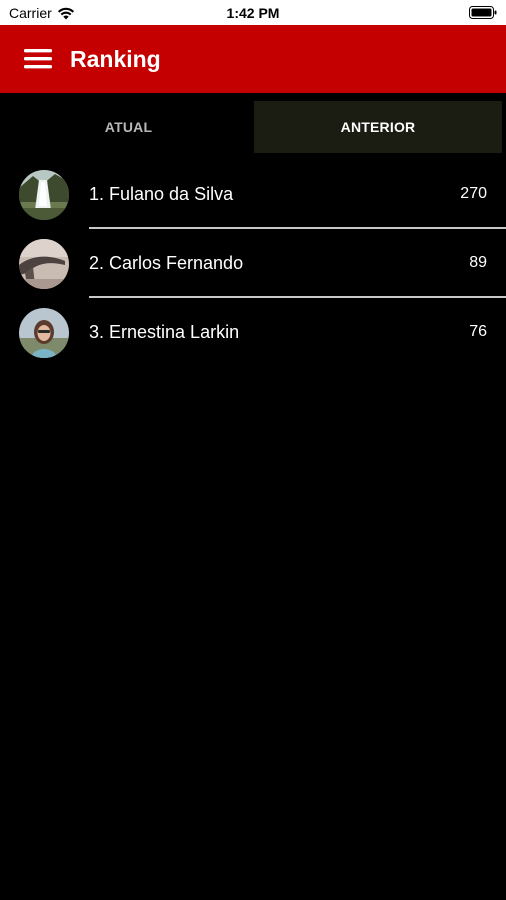 This screenshot has height=900, width=506. I want to click on tab-anterior-label: ANTERIOR, so click(378, 127).